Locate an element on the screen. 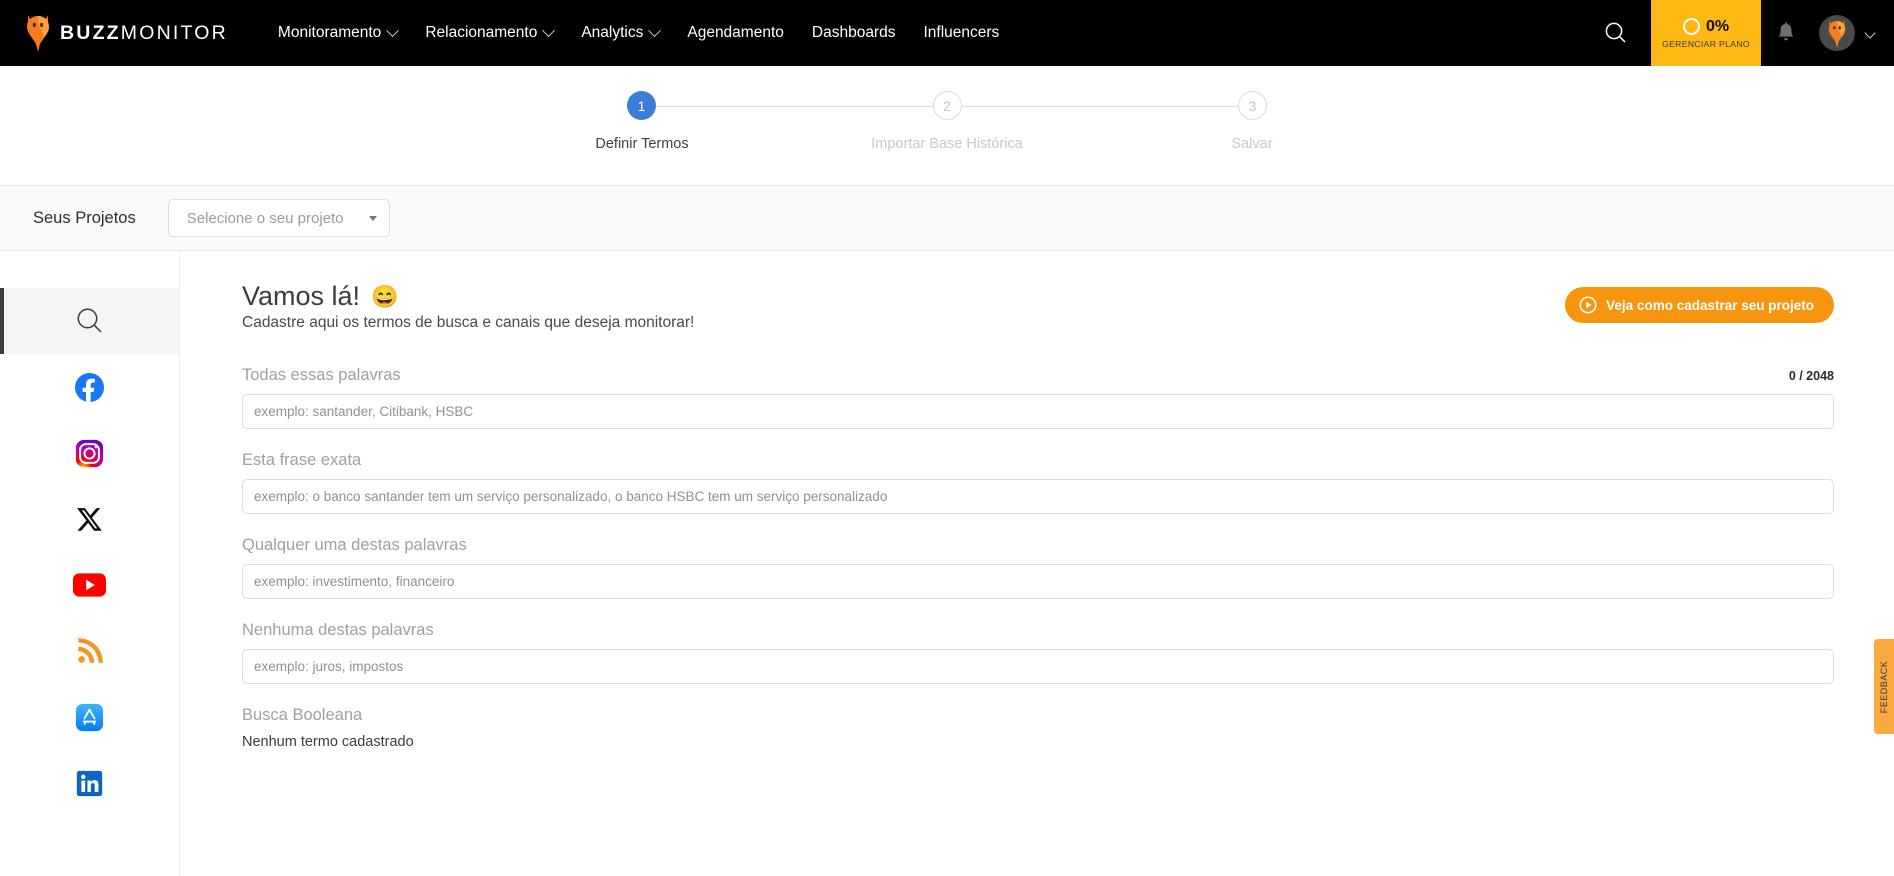  step-label-salvar: Salvar is located at coordinates (1252, 144).